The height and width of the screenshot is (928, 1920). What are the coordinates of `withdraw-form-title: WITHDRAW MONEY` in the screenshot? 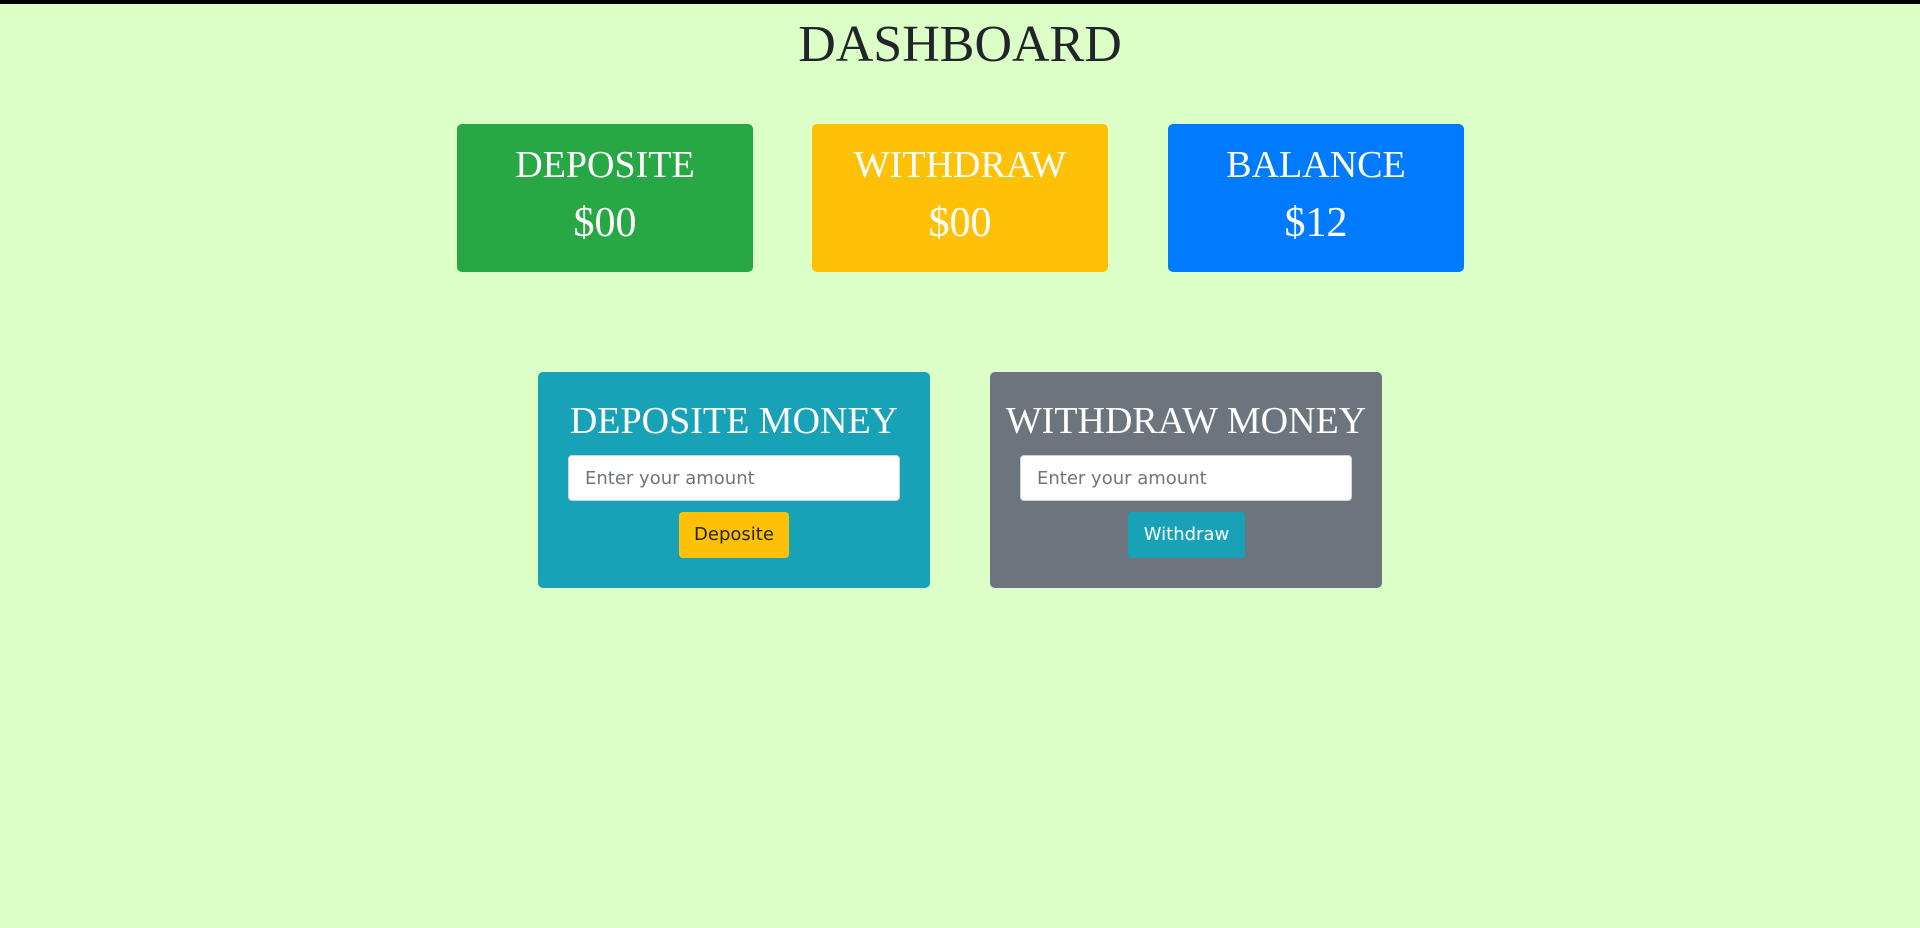 It's located at (1186, 421).